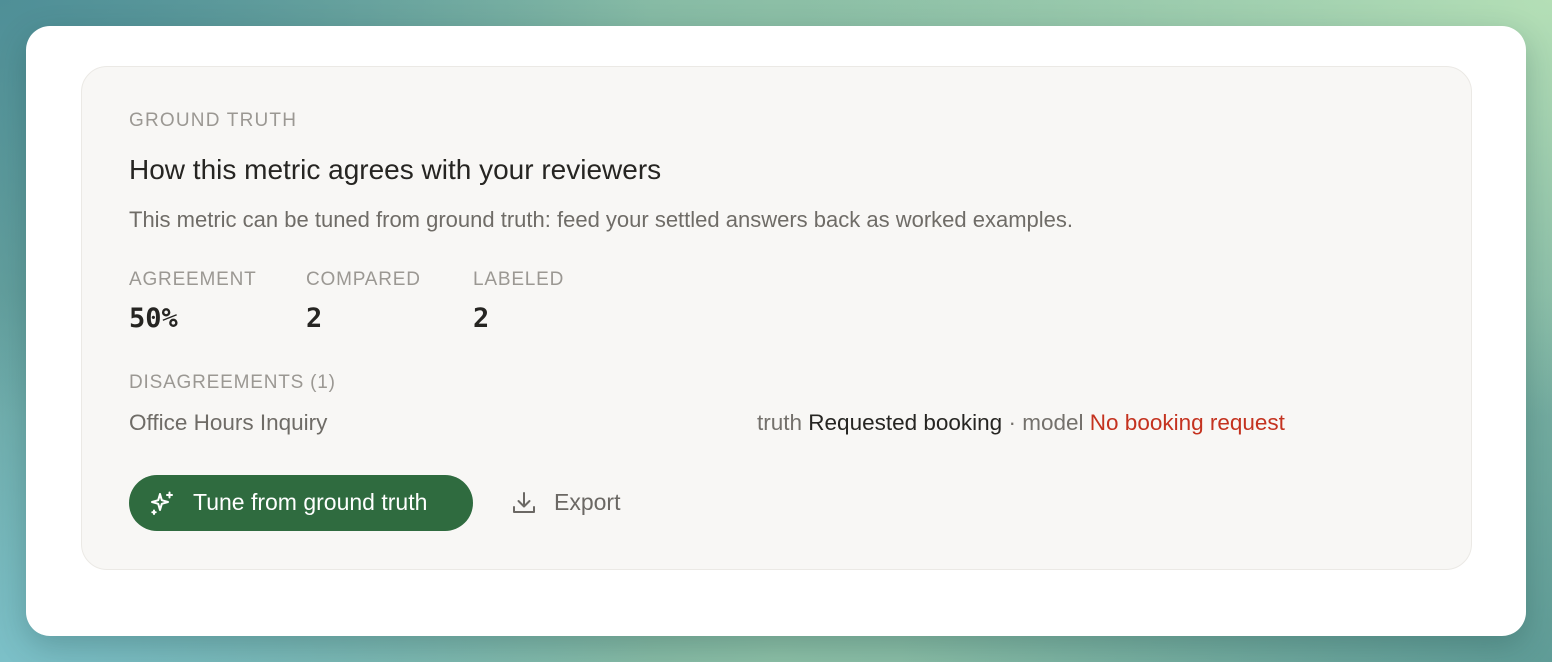  What do you see at coordinates (518, 301) in the screenshot?
I see `stat-labeled: LABELED 2` at bounding box center [518, 301].